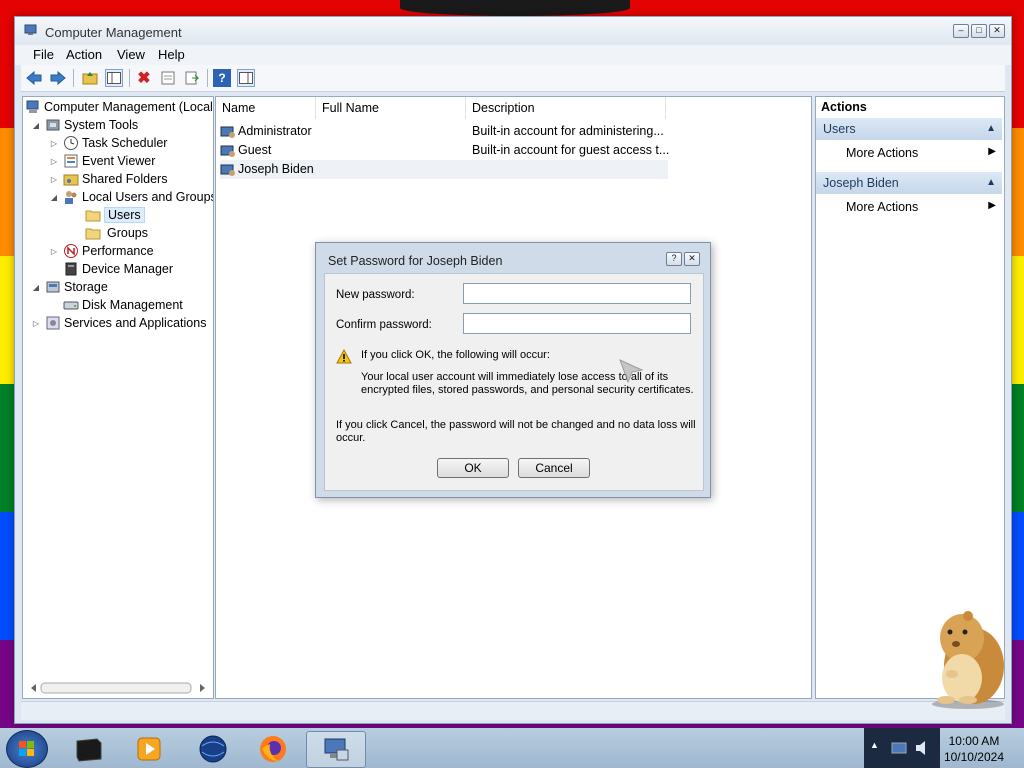  What do you see at coordinates (992, 151) in the screenshot?
I see `submenu-arrow-icon: ▶` at bounding box center [992, 151].